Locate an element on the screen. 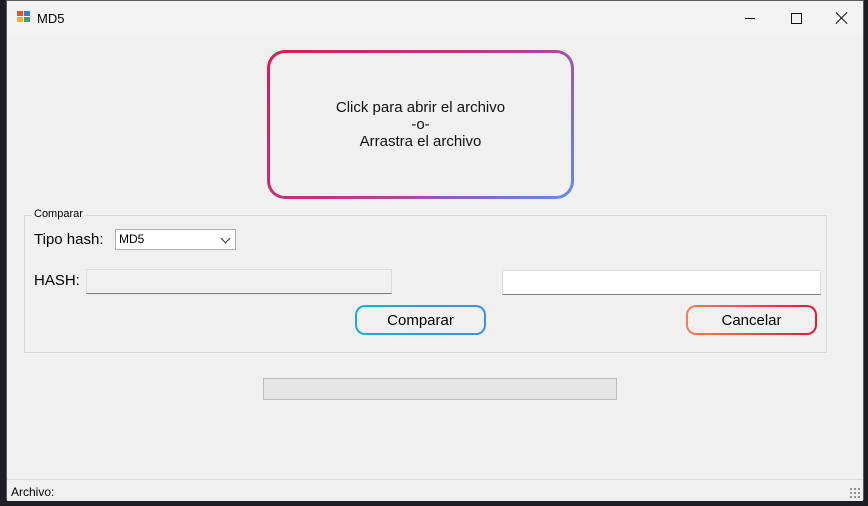 This screenshot has width=868, height=506. title-bar: MD5 is located at coordinates (435, 18).